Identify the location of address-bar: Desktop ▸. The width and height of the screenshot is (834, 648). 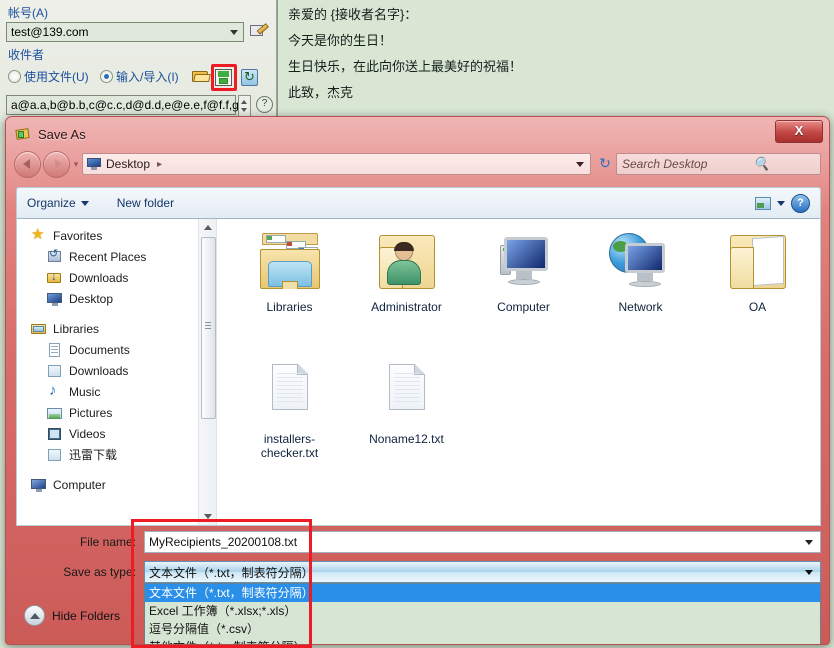
(336, 164).